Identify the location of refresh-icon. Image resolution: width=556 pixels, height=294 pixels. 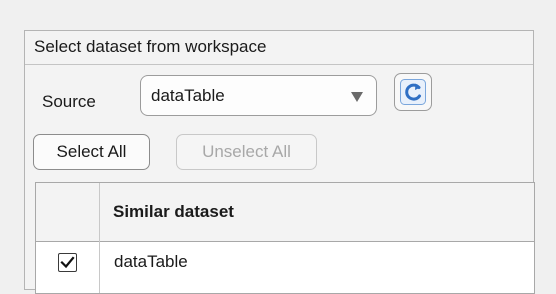
(413, 92).